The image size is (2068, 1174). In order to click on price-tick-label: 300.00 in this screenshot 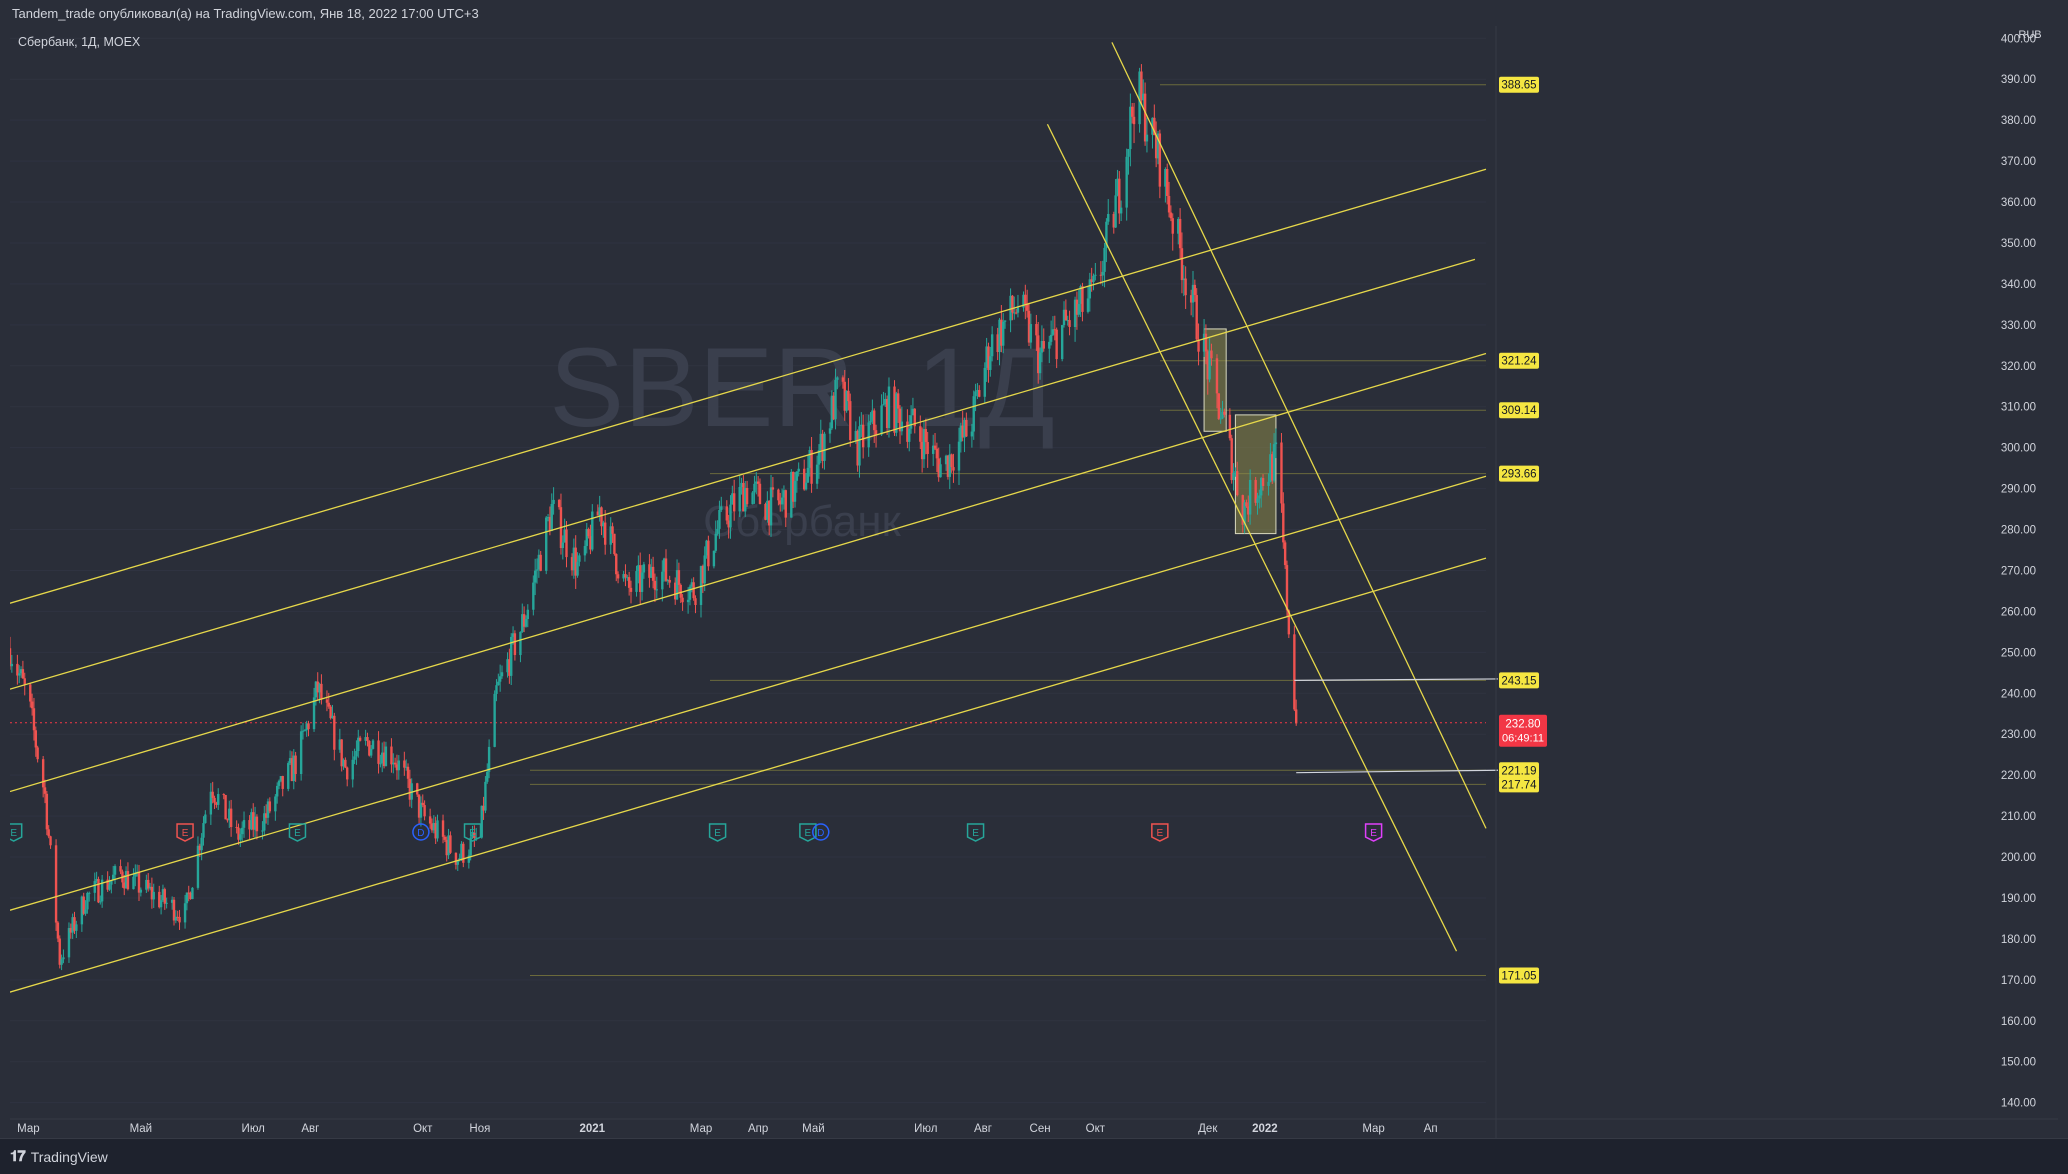, I will do `click(2018, 449)`.